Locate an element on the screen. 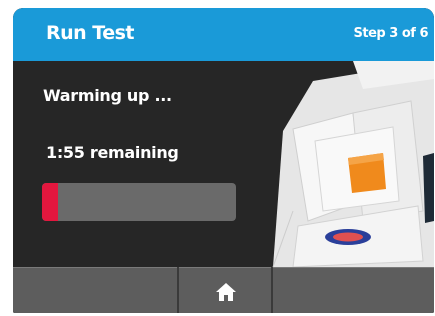 The width and height of the screenshot is (435, 316). progress-fill is located at coordinates (50, 202).